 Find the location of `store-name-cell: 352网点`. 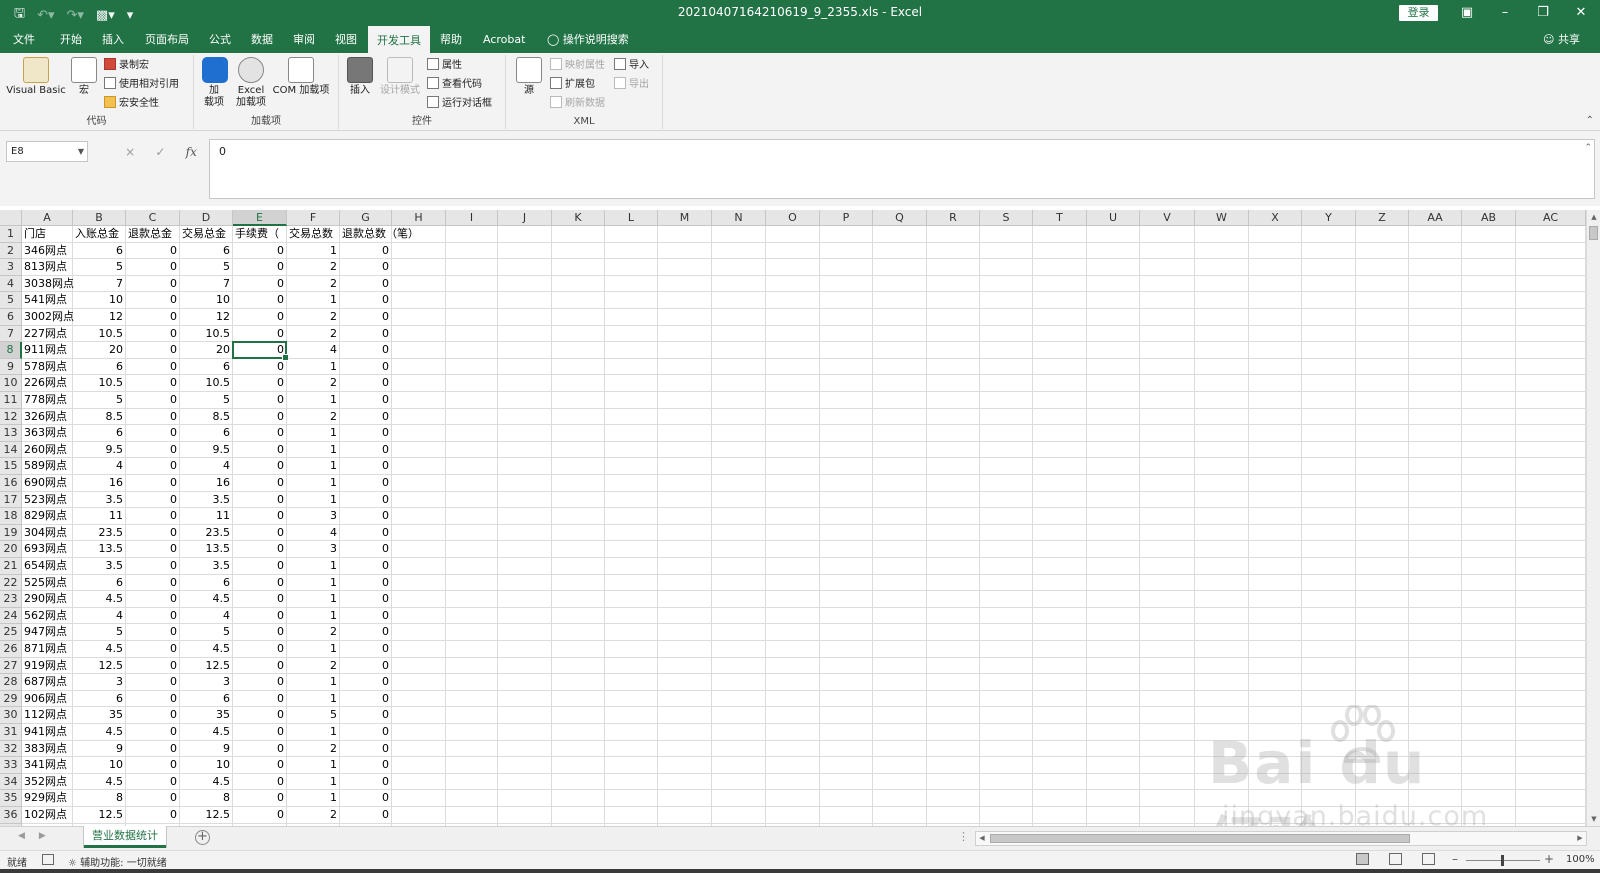

store-name-cell: 352网点 is located at coordinates (47, 782).